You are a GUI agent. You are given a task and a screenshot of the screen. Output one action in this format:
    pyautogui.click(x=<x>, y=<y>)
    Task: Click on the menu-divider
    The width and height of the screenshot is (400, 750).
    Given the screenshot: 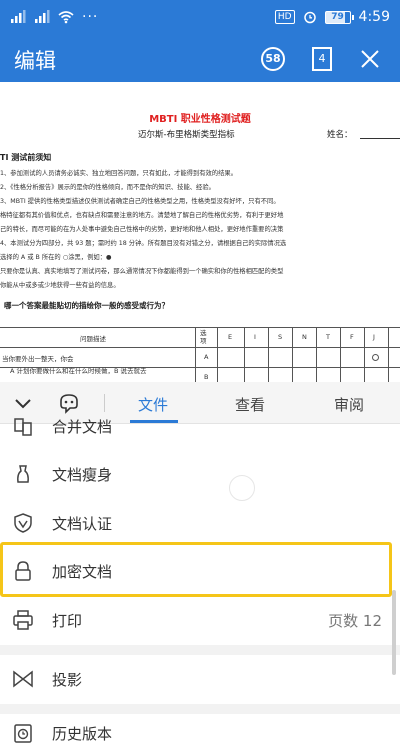 What is the action you would take?
    pyautogui.click(x=200, y=650)
    